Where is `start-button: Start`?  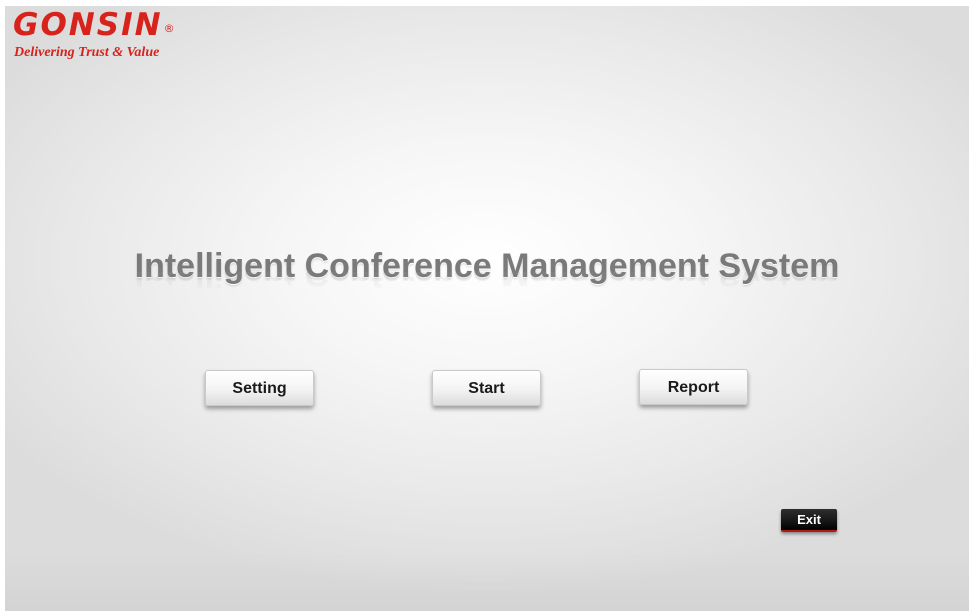 start-button: Start is located at coordinates (486, 388).